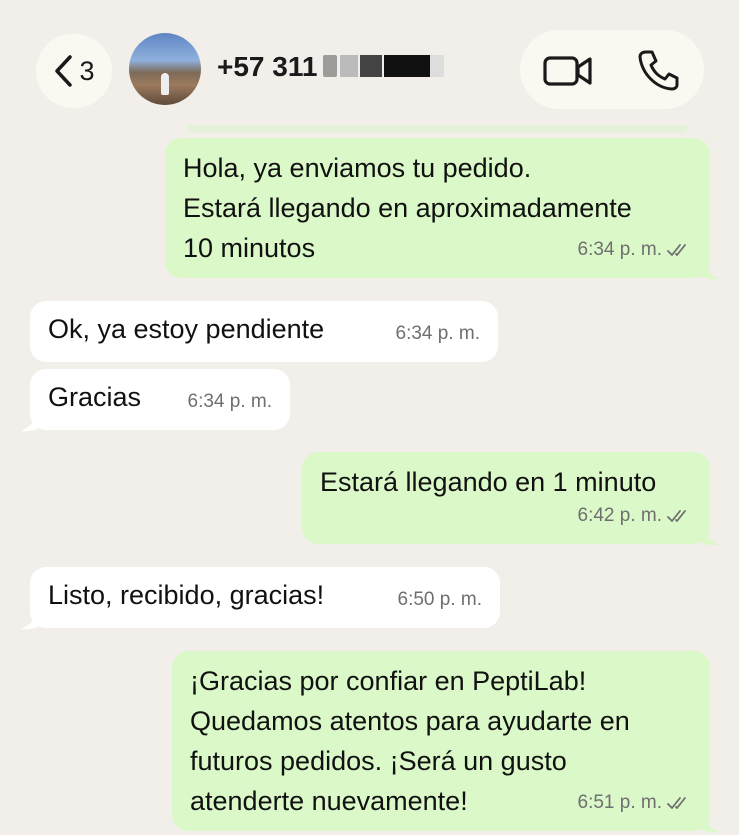 This screenshot has height=835, width=739. What do you see at coordinates (165, 69) in the screenshot?
I see `avatar` at bounding box center [165, 69].